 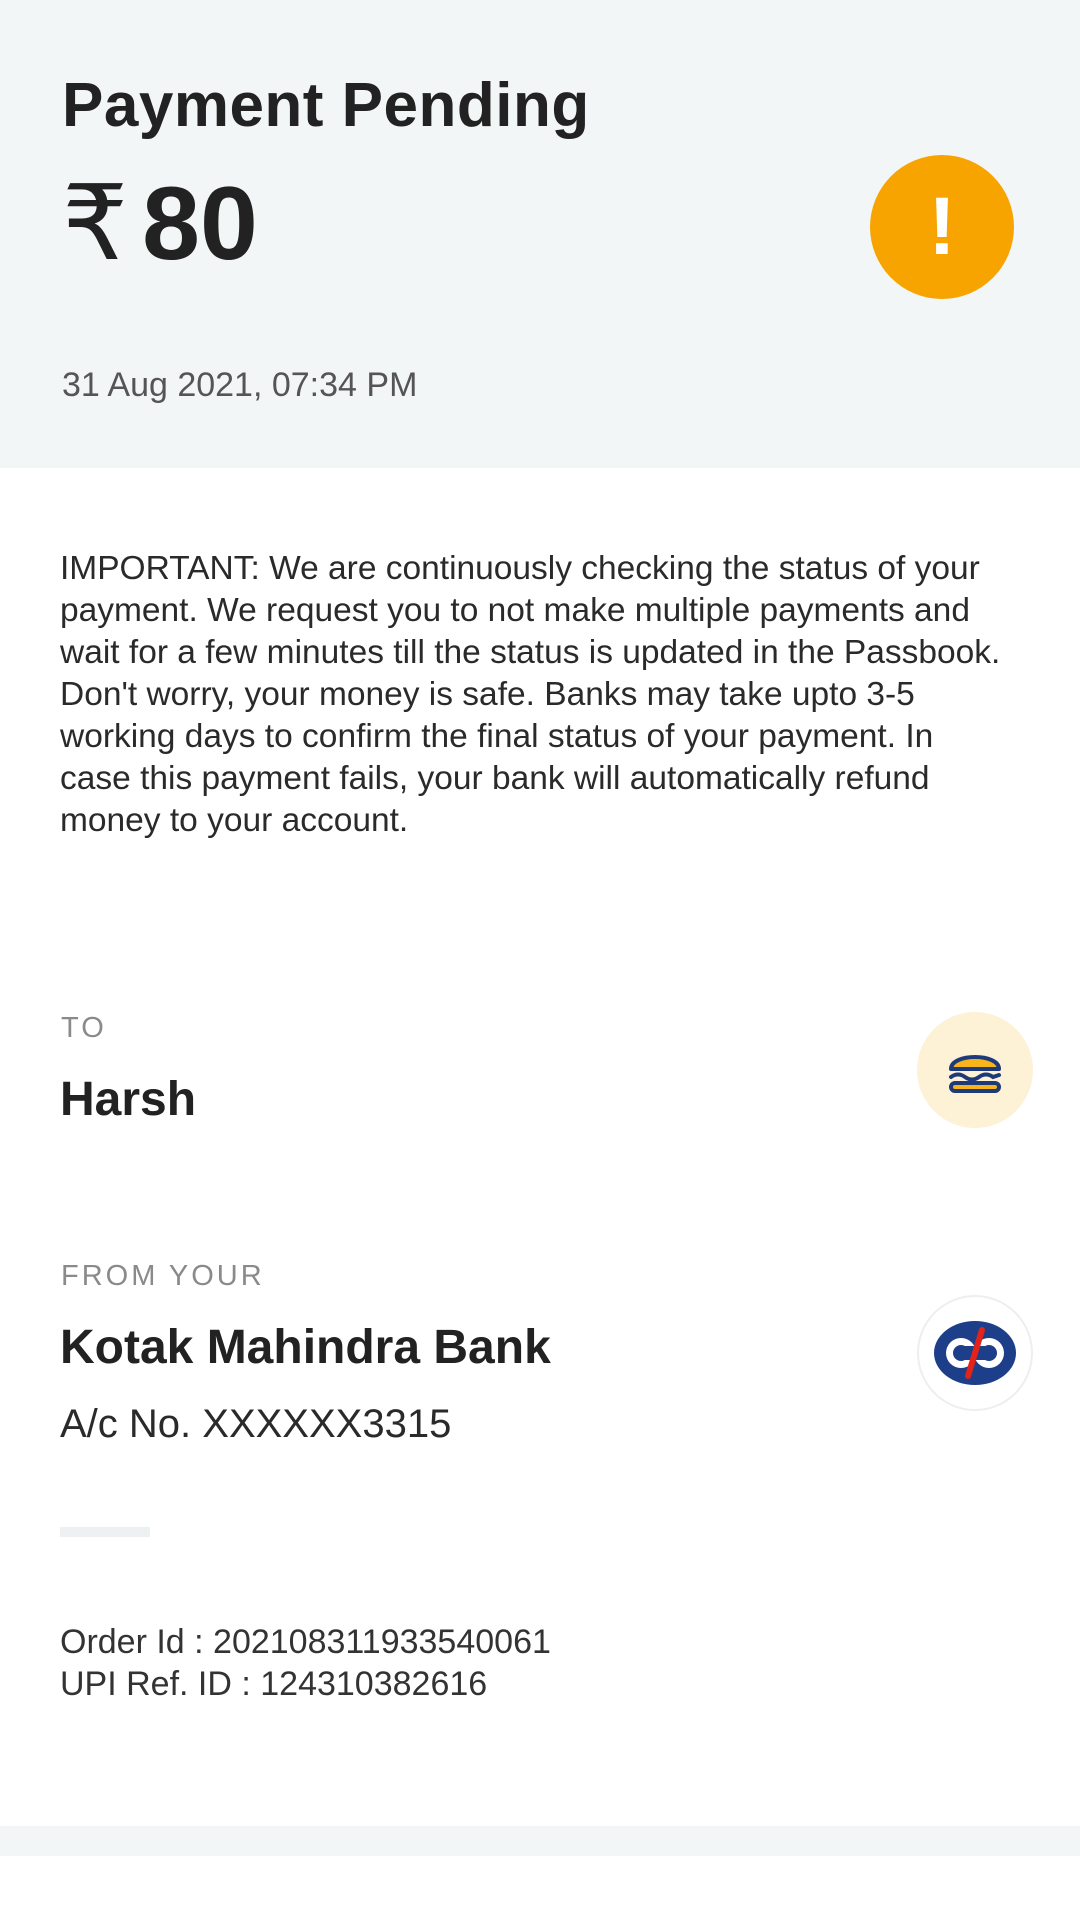 What do you see at coordinates (975, 1070) in the screenshot?
I see `burger-icon` at bounding box center [975, 1070].